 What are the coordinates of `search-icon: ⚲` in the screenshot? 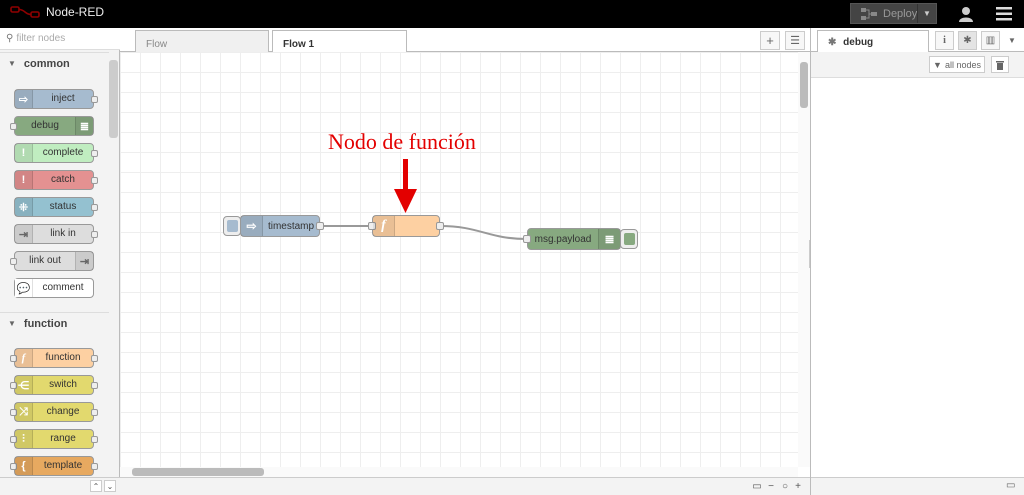 It's located at (10, 38).